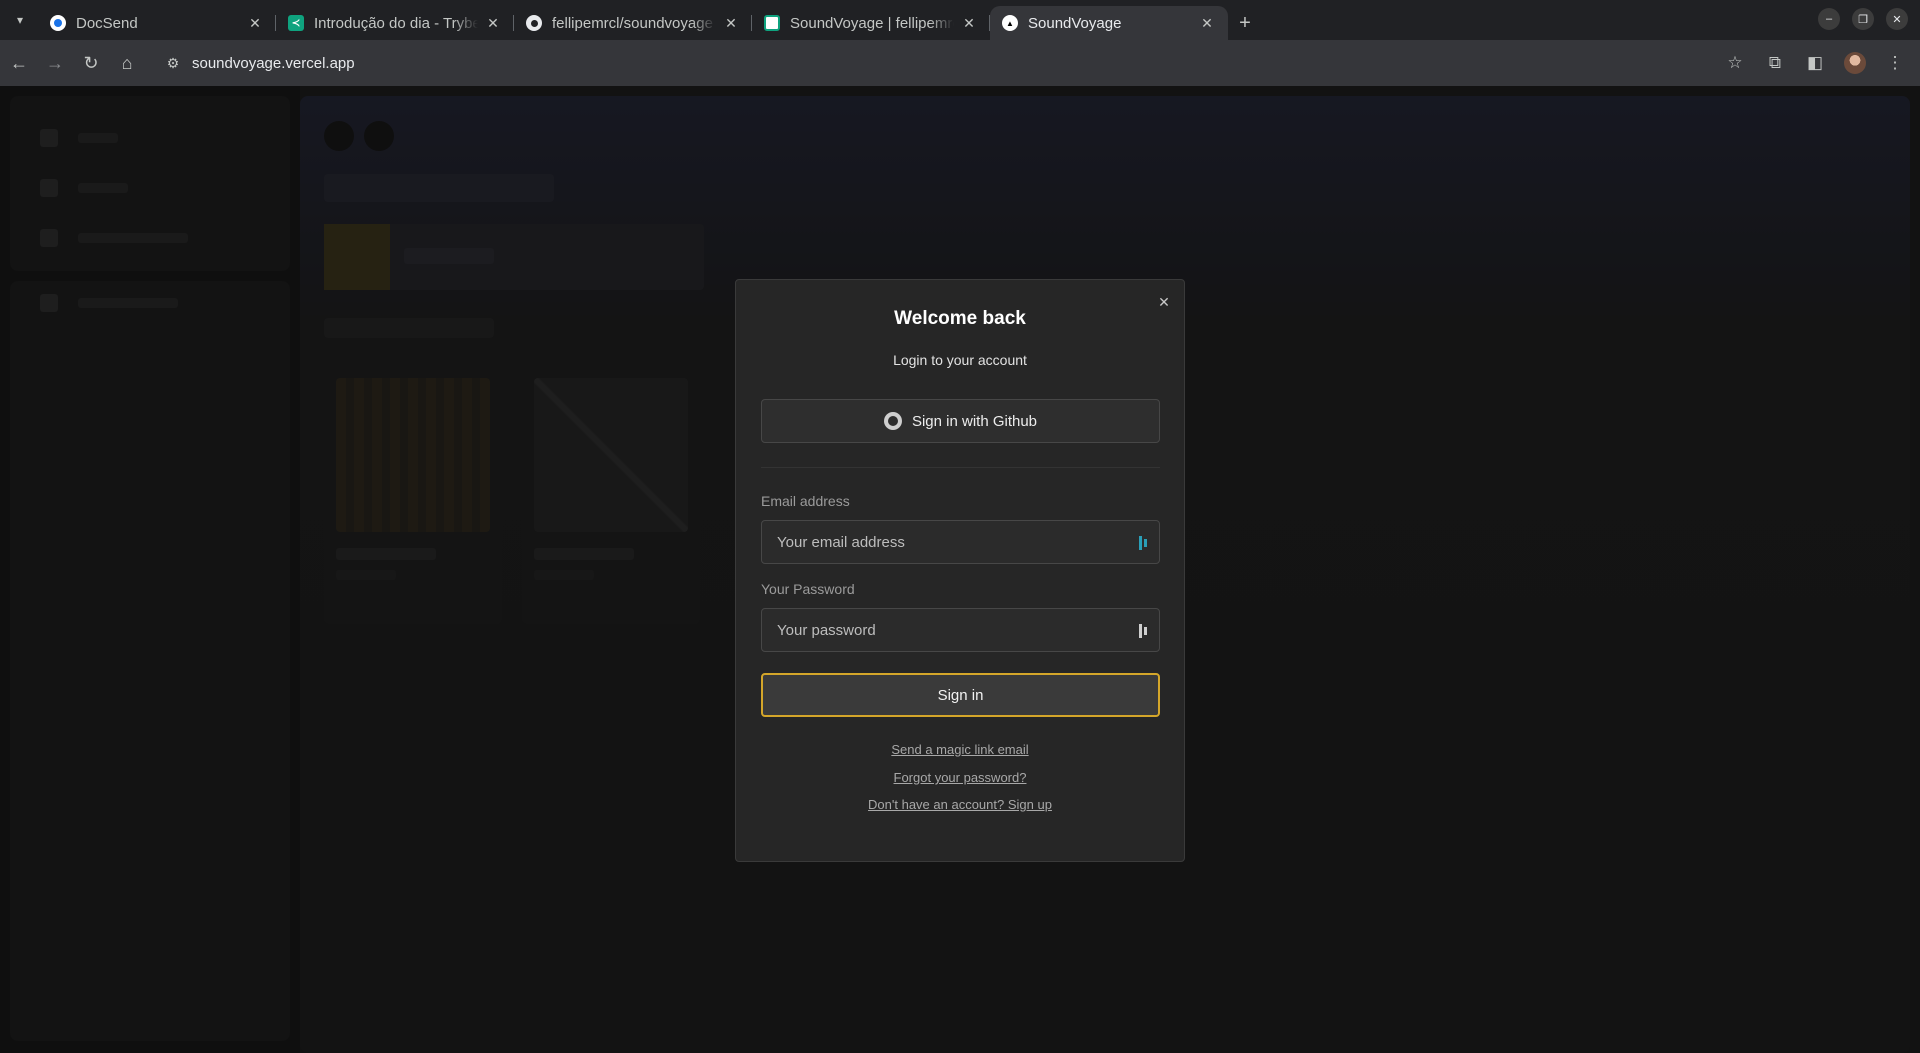 The width and height of the screenshot is (1920, 1053). Describe the element at coordinates (1895, 63) in the screenshot. I see `kebab-menu-icon: ⋮` at that location.